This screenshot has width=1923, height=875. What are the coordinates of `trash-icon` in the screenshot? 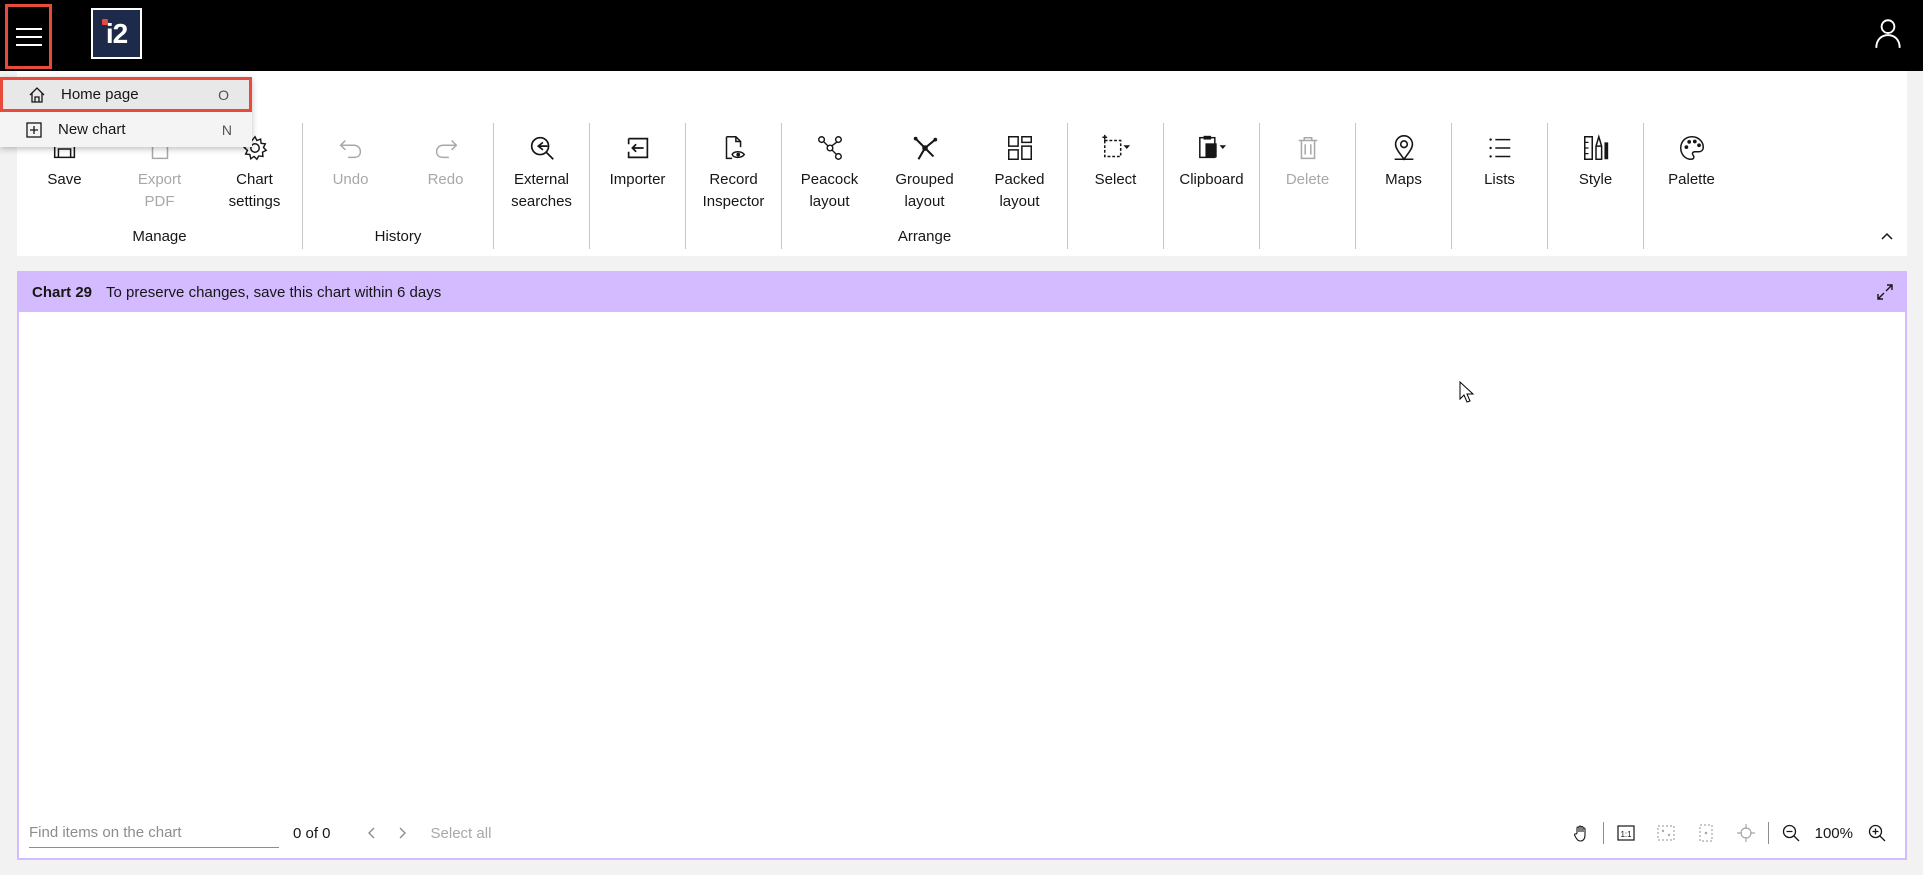 It's located at (1307, 148).